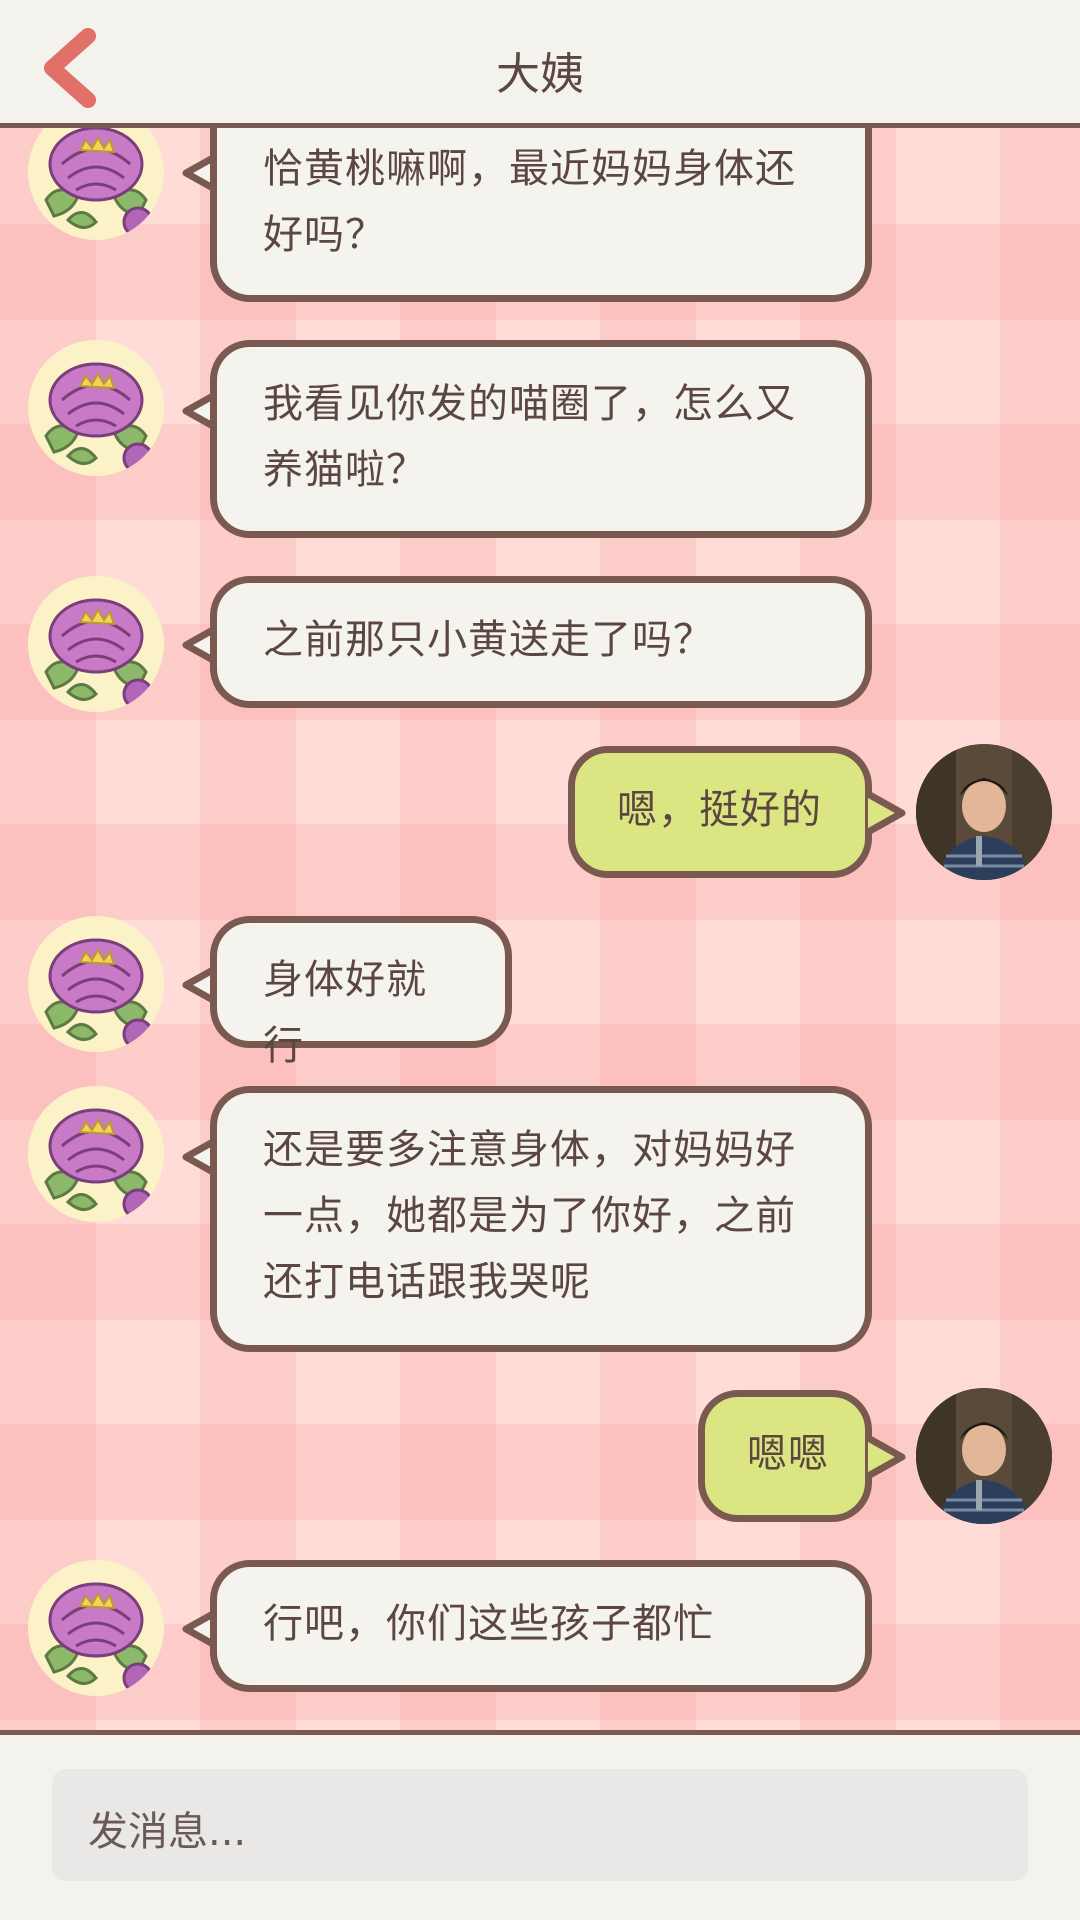 The height and width of the screenshot is (1920, 1080). I want to click on message-text: 之前那只小黄送走了吗？, so click(488, 640).